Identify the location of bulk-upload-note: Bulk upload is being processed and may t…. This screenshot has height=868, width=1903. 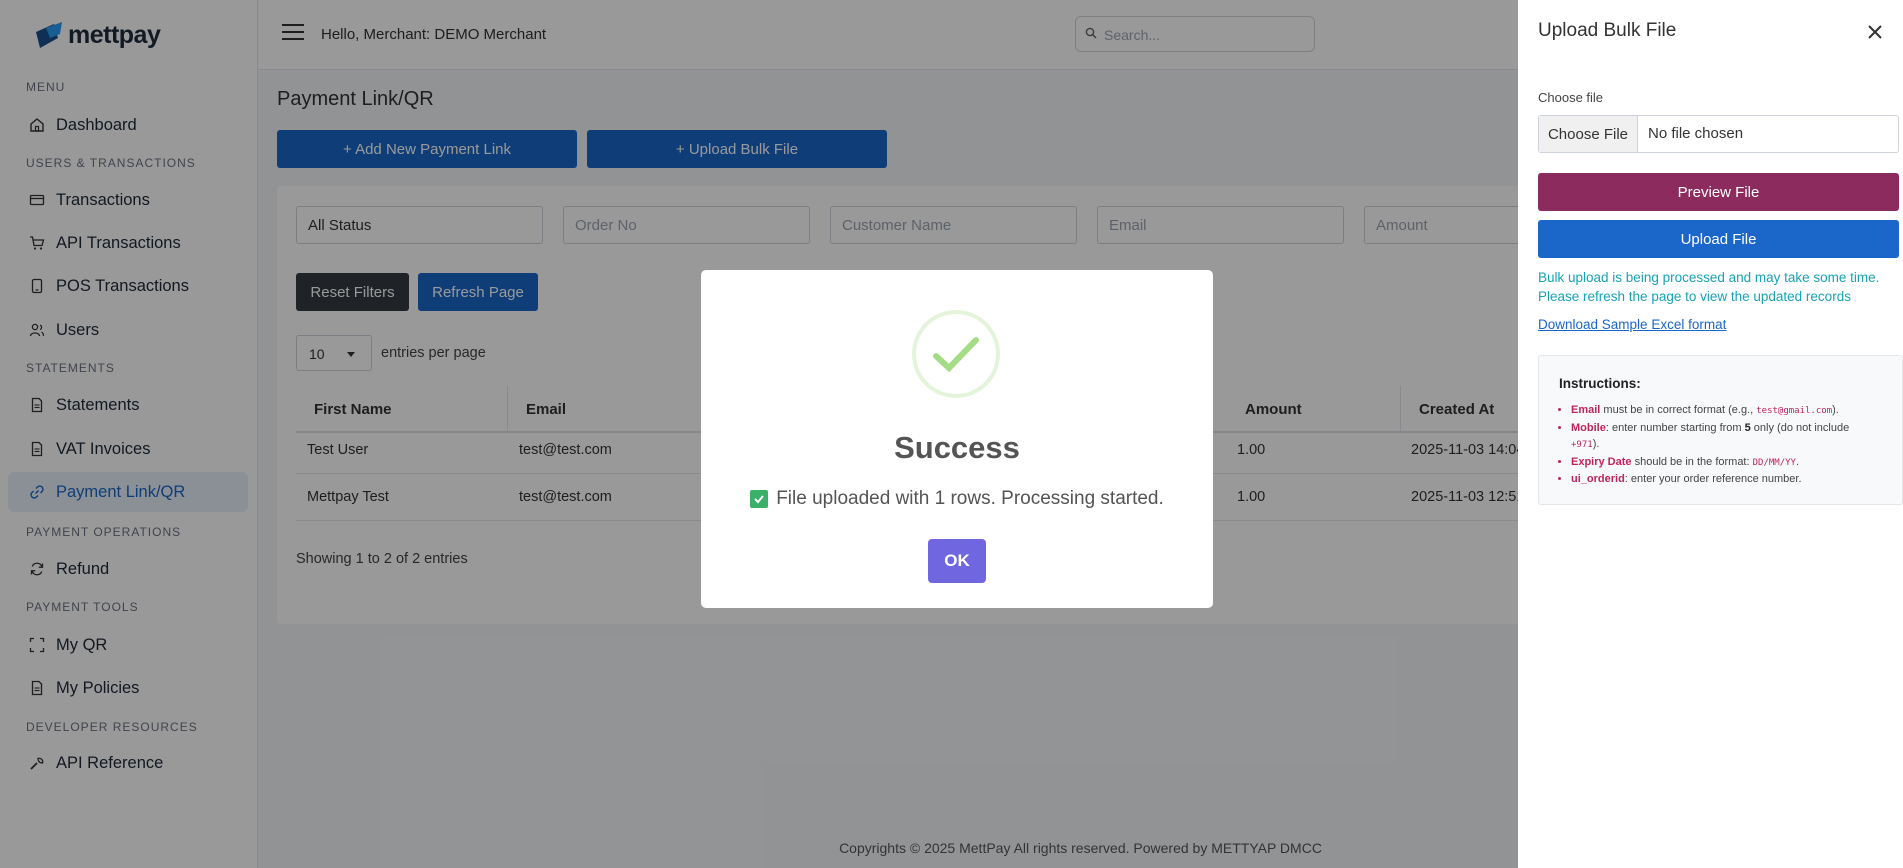
(1709, 287).